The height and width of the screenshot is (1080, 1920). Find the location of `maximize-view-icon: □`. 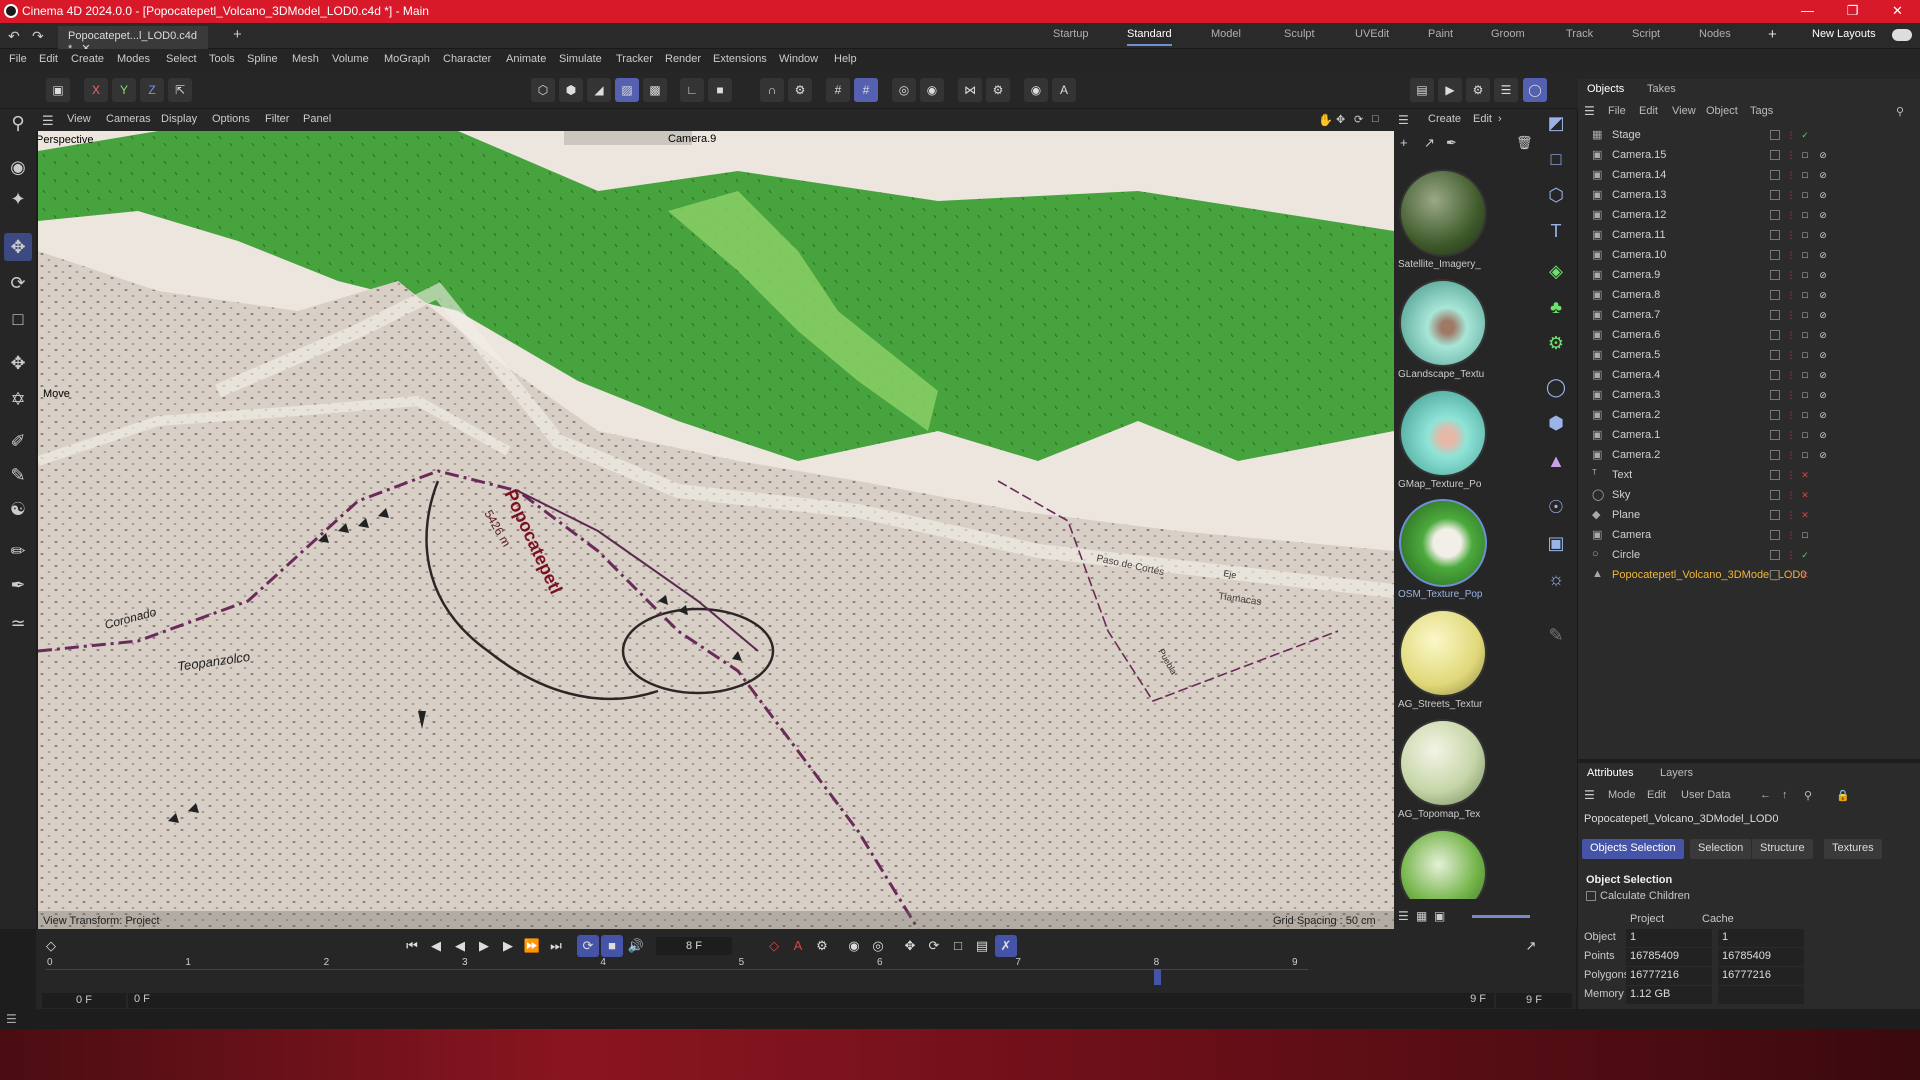

maximize-view-icon: □ is located at coordinates (1375, 119).